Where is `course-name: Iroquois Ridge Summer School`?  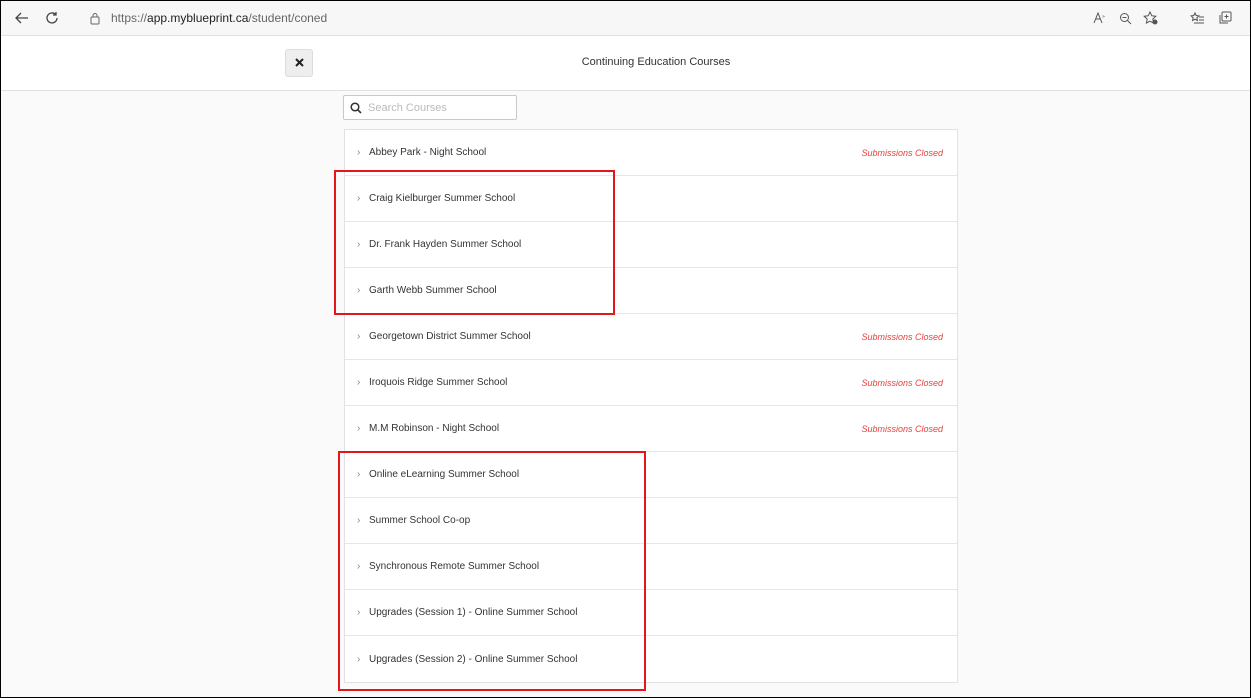 course-name: Iroquois Ridge Summer School is located at coordinates (438, 382).